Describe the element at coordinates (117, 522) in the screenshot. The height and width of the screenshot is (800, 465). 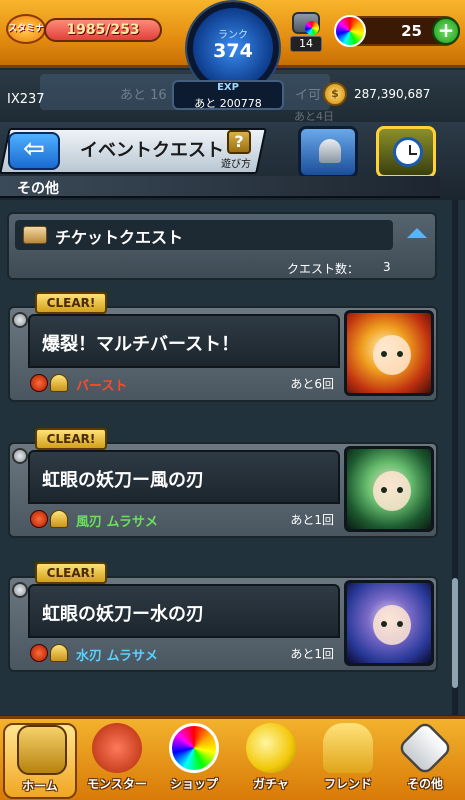
I see `monster-name: 風刃 ムラサメ` at that location.